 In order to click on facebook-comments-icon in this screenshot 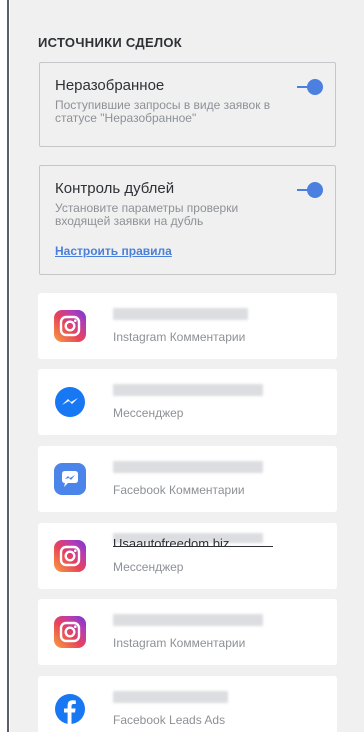, I will do `click(70, 479)`.